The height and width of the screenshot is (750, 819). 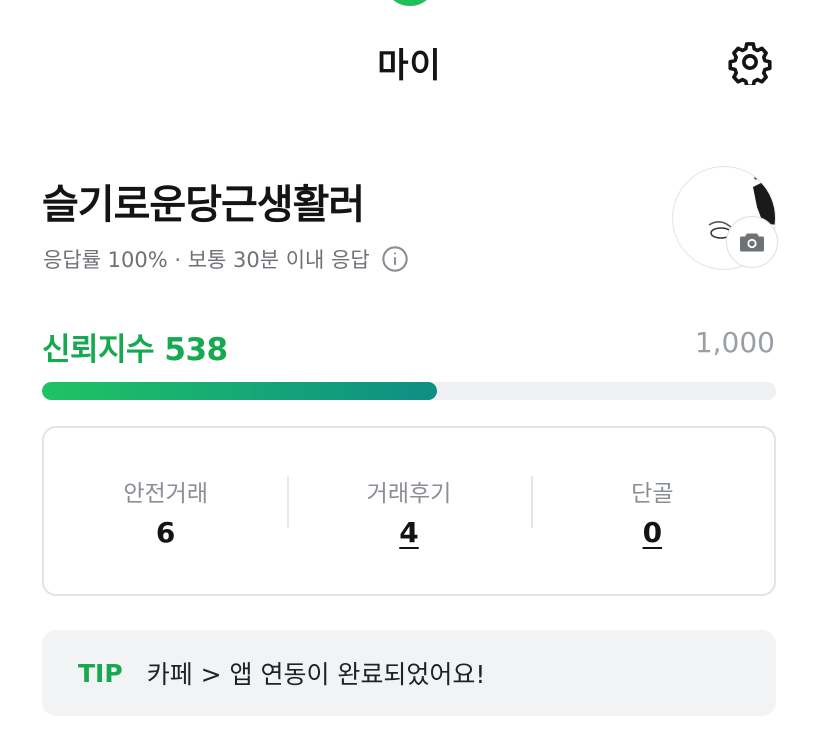 I want to click on trust-score-max: 1,000, so click(x=734, y=342).